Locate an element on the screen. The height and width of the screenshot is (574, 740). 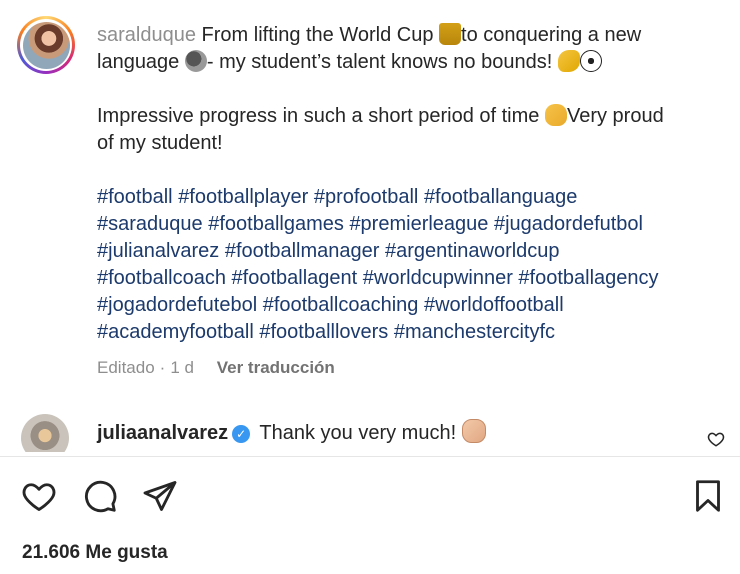
trophy-icon is located at coordinates (450, 34).